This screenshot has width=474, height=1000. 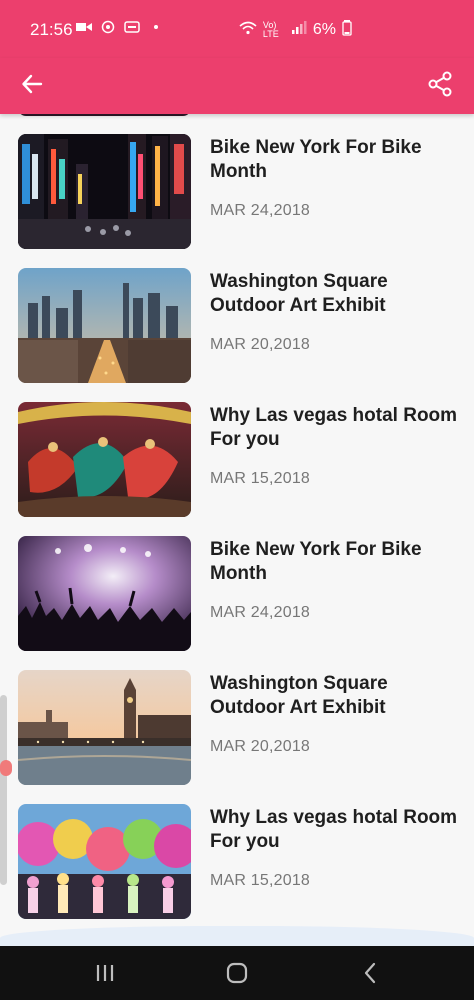 What do you see at coordinates (51, 29) in the screenshot?
I see `status-time: 21:56` at bounding box center [51, 29].